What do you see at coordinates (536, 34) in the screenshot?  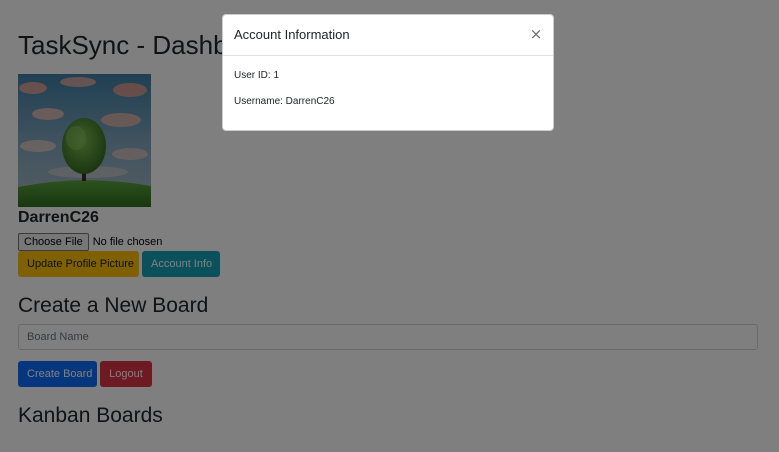 I see `close-icon: ×` at bounding box center [536, 34].